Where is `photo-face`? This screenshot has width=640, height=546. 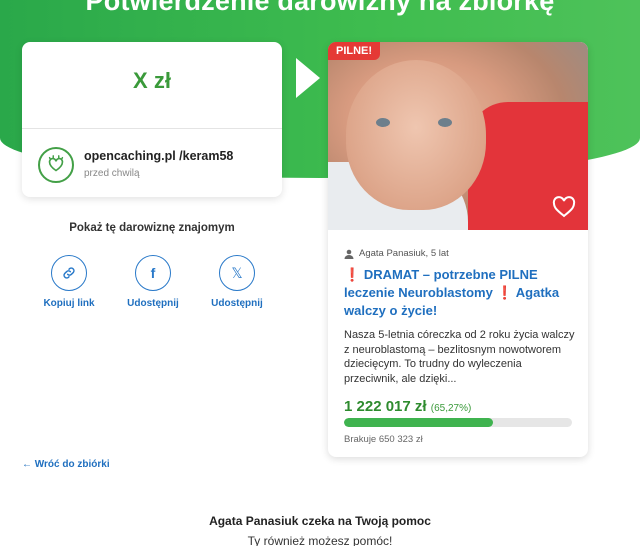 photo-face is located at coordinates (416, 135).